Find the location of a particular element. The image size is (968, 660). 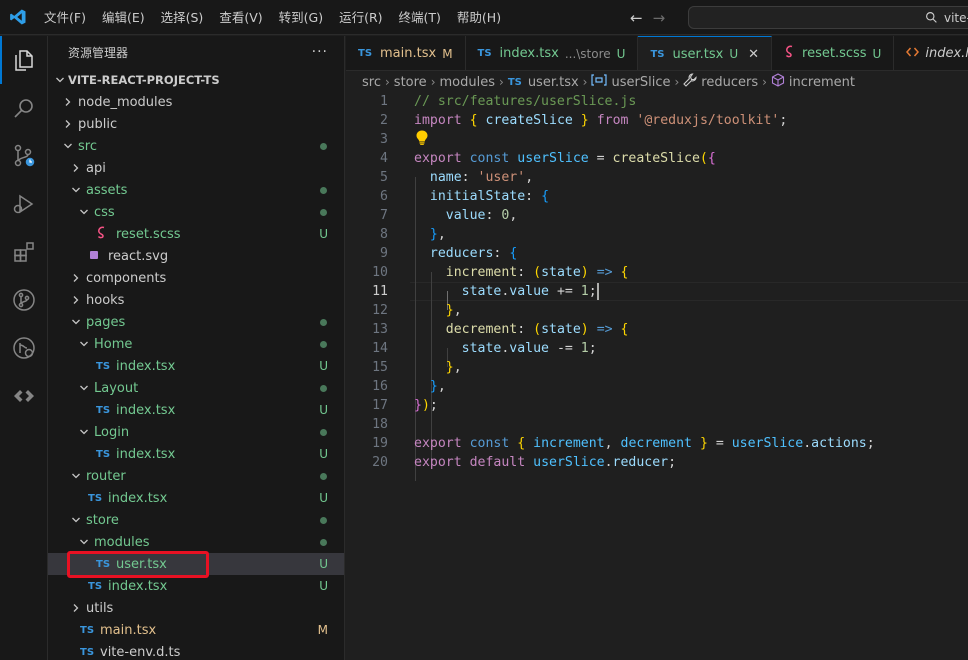

code-token: . is located at coordinates (807, 443).